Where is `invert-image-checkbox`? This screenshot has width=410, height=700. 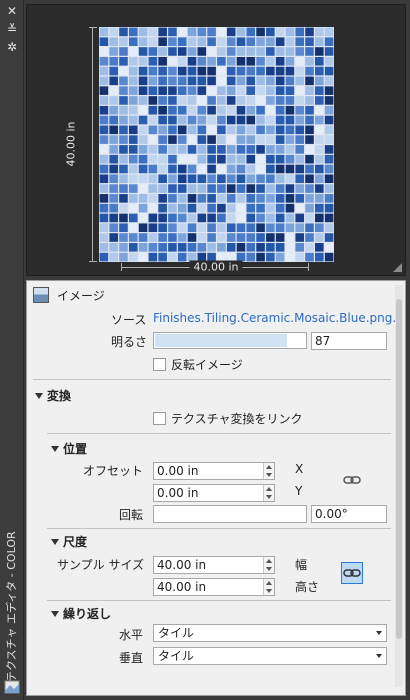 invert-image-checkbox is located at coordinates (159, 364).